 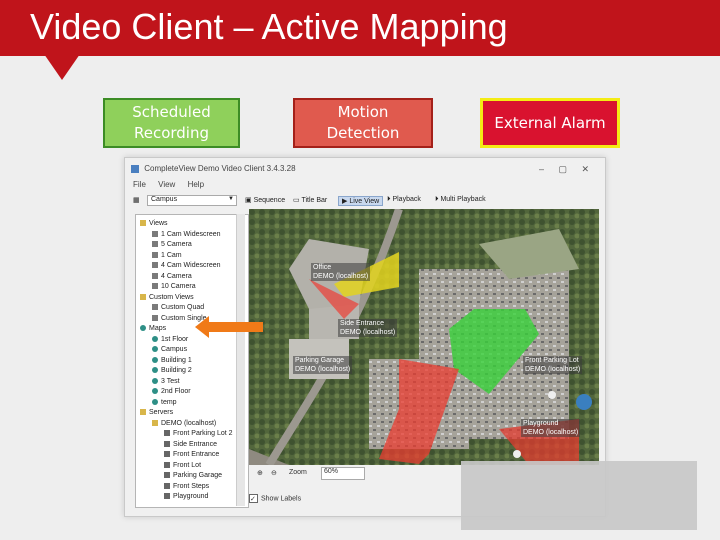 What do you see at coordinates (269, 200) in the screenshot?
I see `sequence-label: Sequence` at bounding box center [269, 200].